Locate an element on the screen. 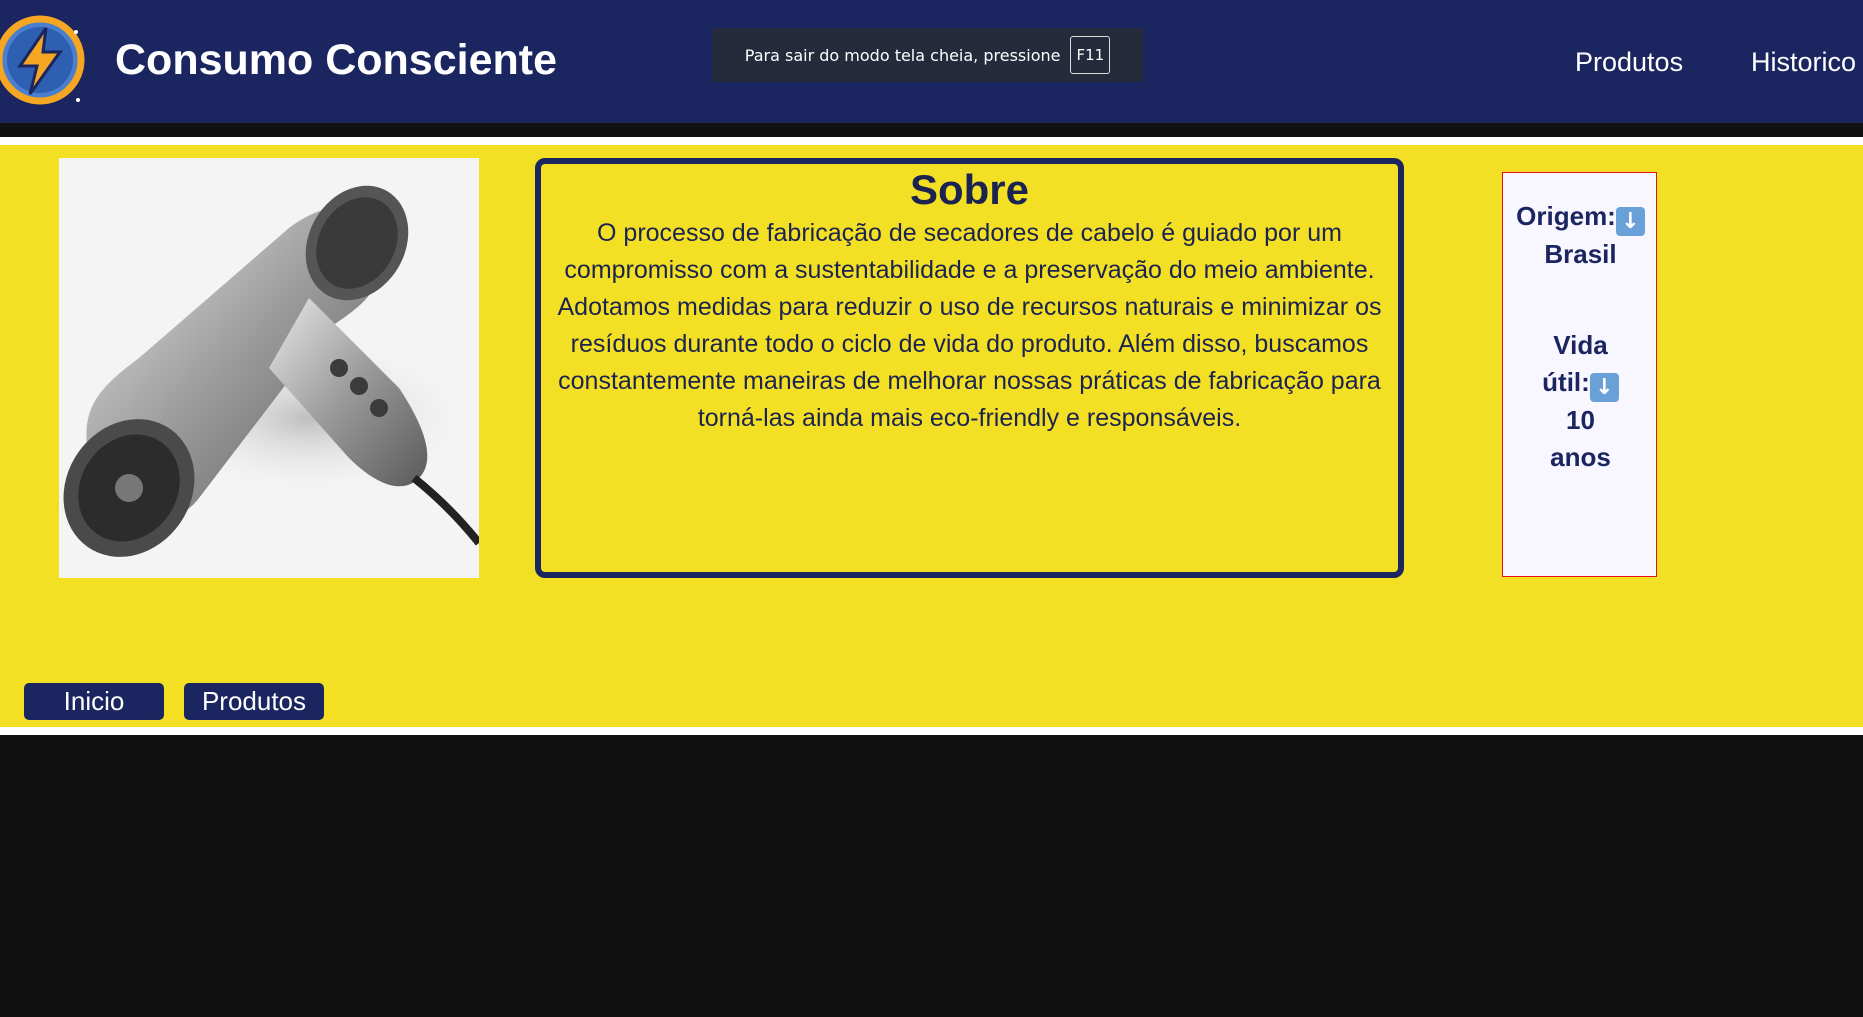 This screenshot has height=1017, width=1863. top-white-divider is located at coordinates (931, 141).